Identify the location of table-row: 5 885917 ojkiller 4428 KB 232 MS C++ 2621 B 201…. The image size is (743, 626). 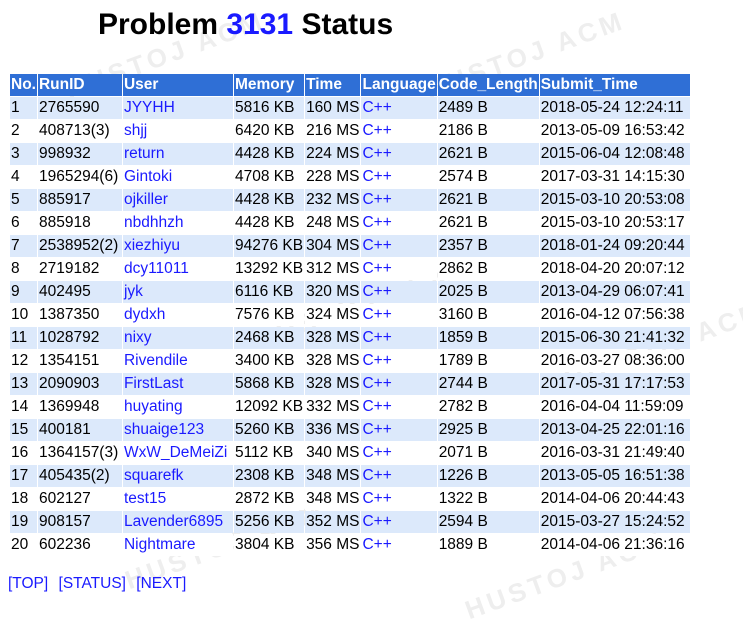
(350, 200).